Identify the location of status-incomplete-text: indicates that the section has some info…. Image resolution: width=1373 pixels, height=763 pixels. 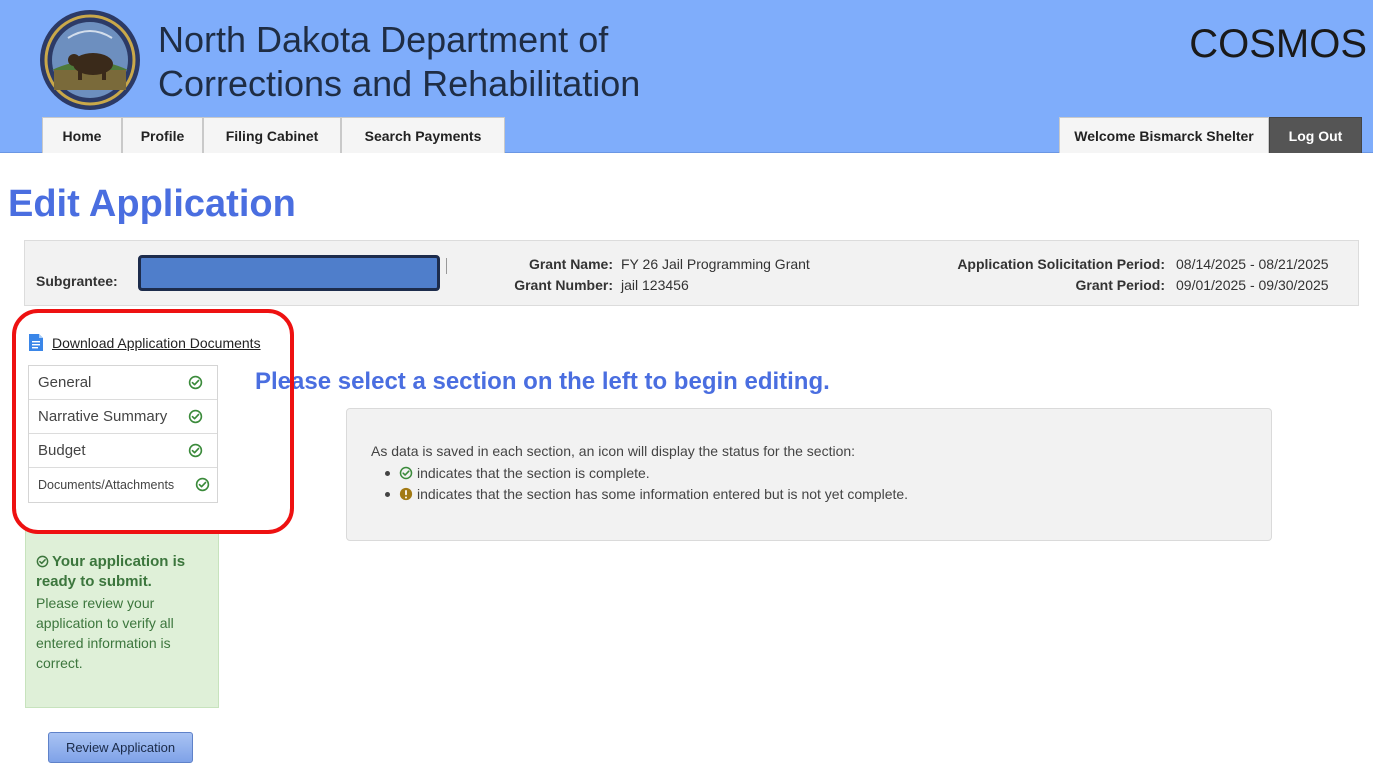
(663, 494).